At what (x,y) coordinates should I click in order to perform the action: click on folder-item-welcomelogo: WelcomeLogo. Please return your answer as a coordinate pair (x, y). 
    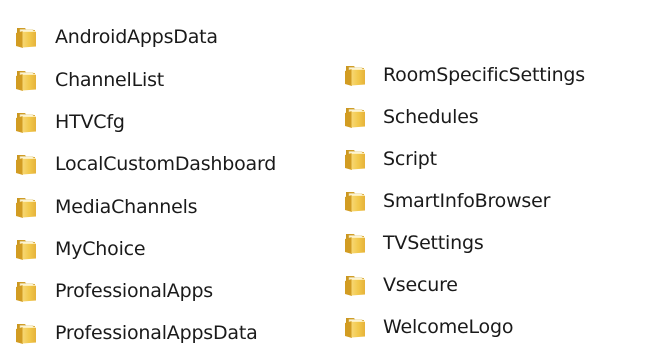
    Looking at the image, I should click on (464, 325).